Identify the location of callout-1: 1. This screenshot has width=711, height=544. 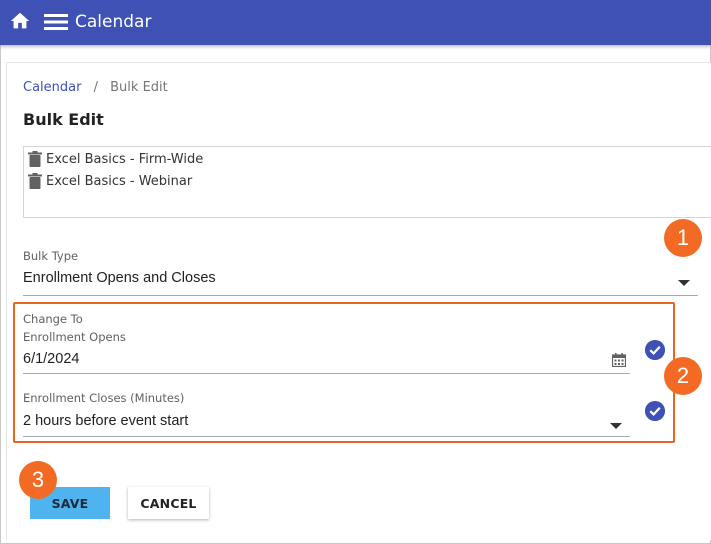
(683, 238).